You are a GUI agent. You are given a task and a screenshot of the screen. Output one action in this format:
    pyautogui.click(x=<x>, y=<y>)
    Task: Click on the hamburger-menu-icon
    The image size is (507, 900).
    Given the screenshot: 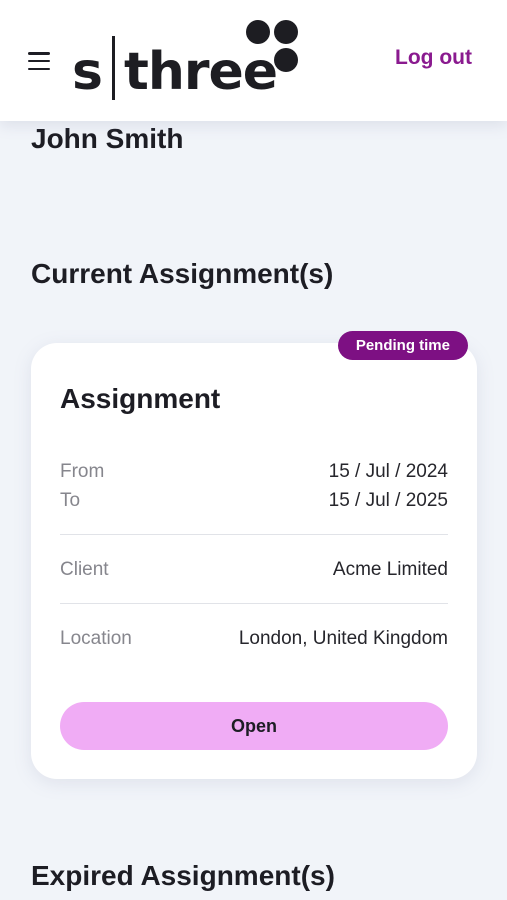 What is the action you would take?
    pyautogui.click(x=40, y=61)
    